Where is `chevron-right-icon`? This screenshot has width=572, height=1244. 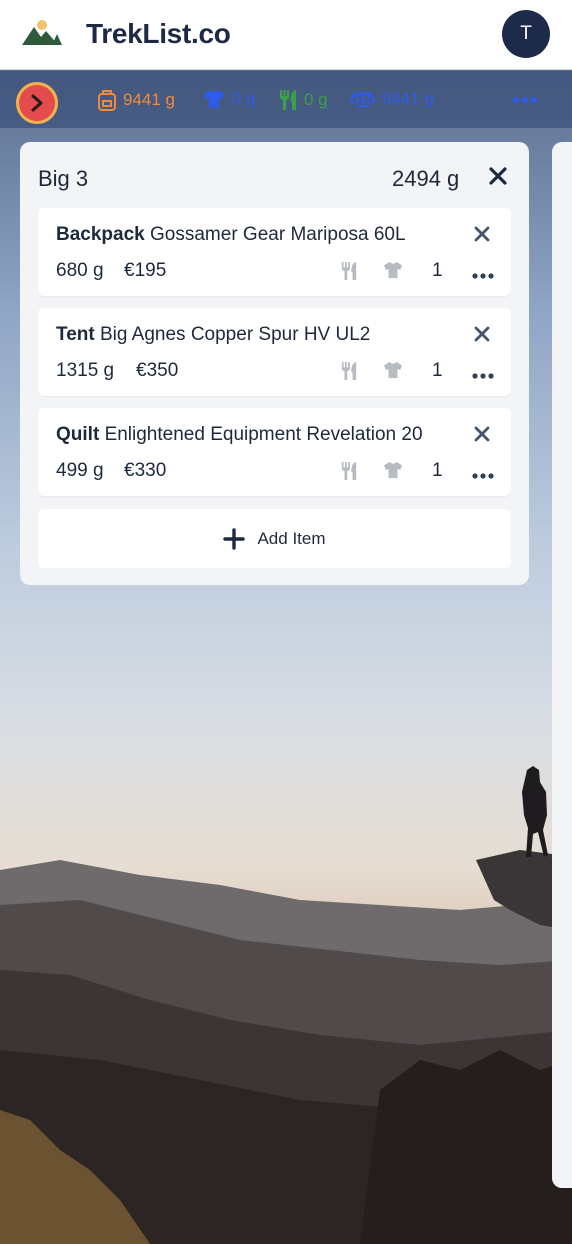
chevron-right-icon is located at coordinates (37, 103).